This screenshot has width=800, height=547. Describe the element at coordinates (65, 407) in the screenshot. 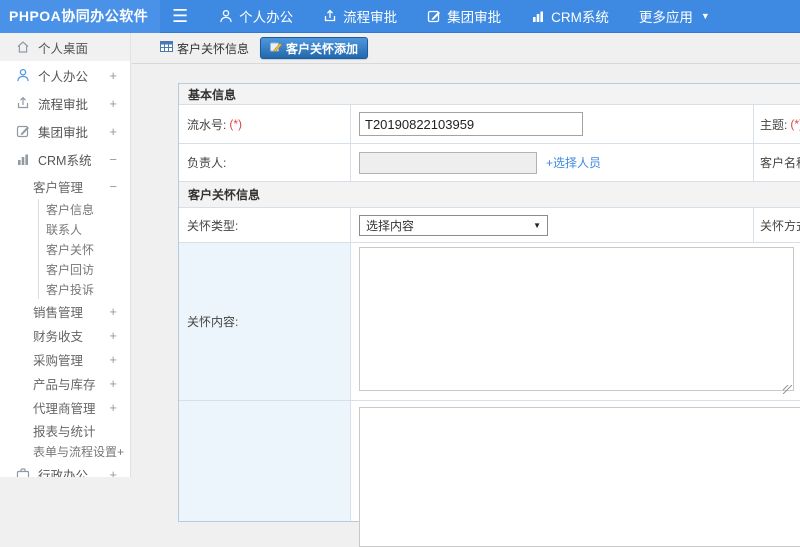

I see `sidebar-item-agent-management: 代理商管理 +` at that location.